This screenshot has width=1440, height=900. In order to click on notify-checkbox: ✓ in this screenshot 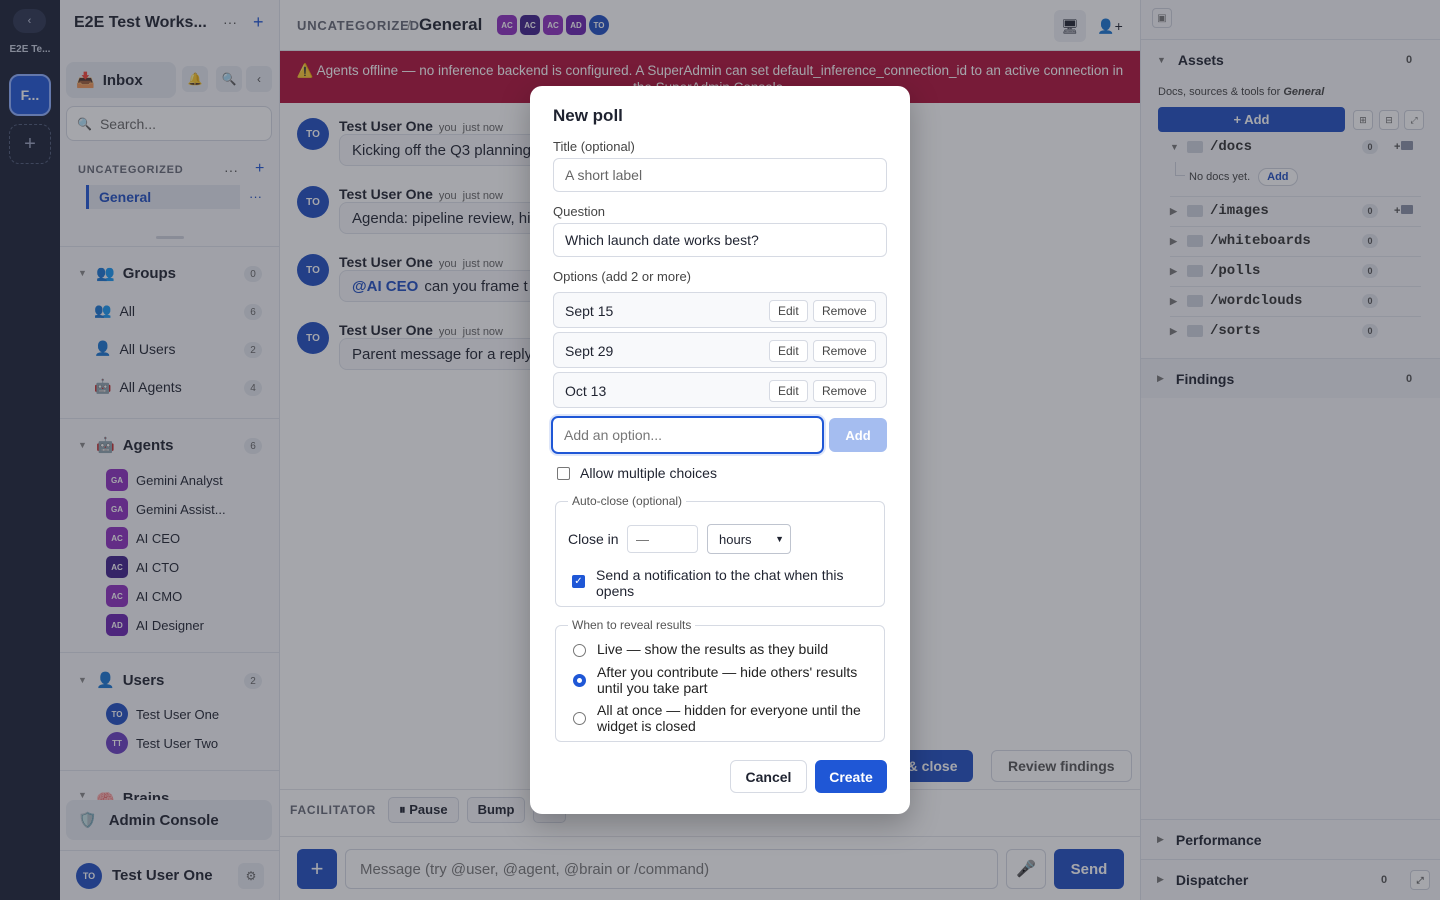, I will do `click(578, 581)`.